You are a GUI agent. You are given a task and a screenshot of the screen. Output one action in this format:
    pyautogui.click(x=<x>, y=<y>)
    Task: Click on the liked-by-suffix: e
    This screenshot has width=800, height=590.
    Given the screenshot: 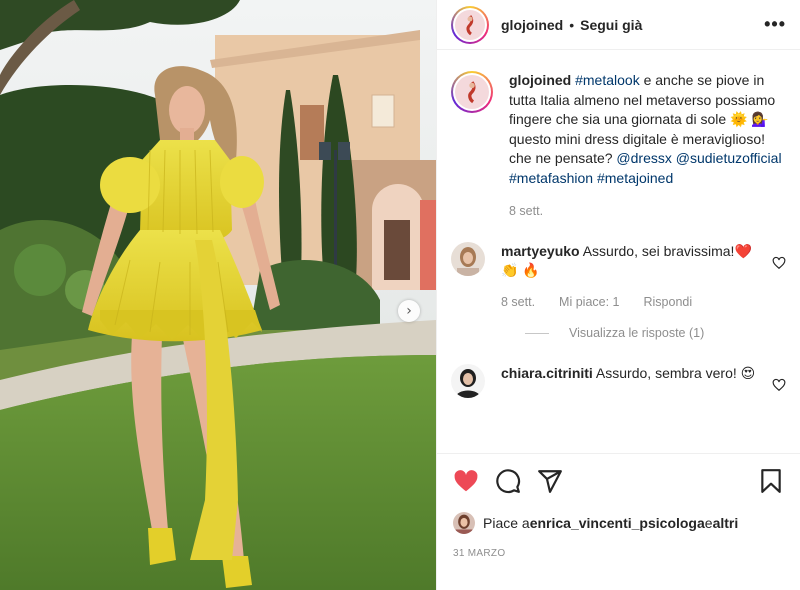 What is the action you would take?
    pyautogui.click(x=708, y=523)
    